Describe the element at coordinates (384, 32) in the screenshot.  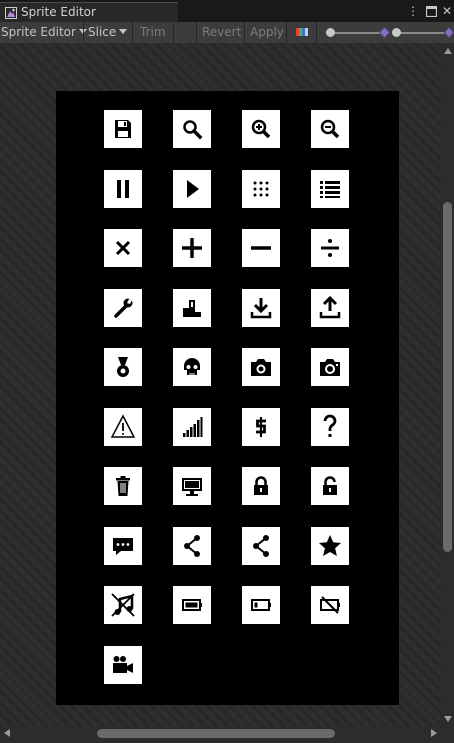
I see `alpha-icon` at that location.